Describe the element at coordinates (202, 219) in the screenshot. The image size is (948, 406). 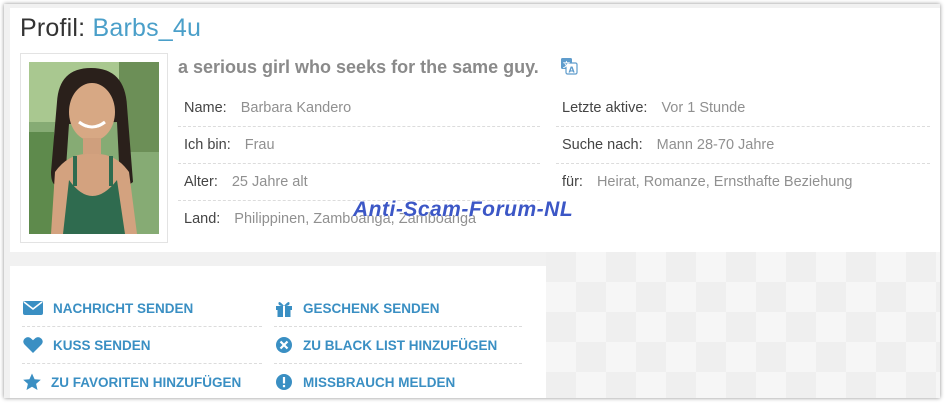
I see `field-label: Land:` at that location.